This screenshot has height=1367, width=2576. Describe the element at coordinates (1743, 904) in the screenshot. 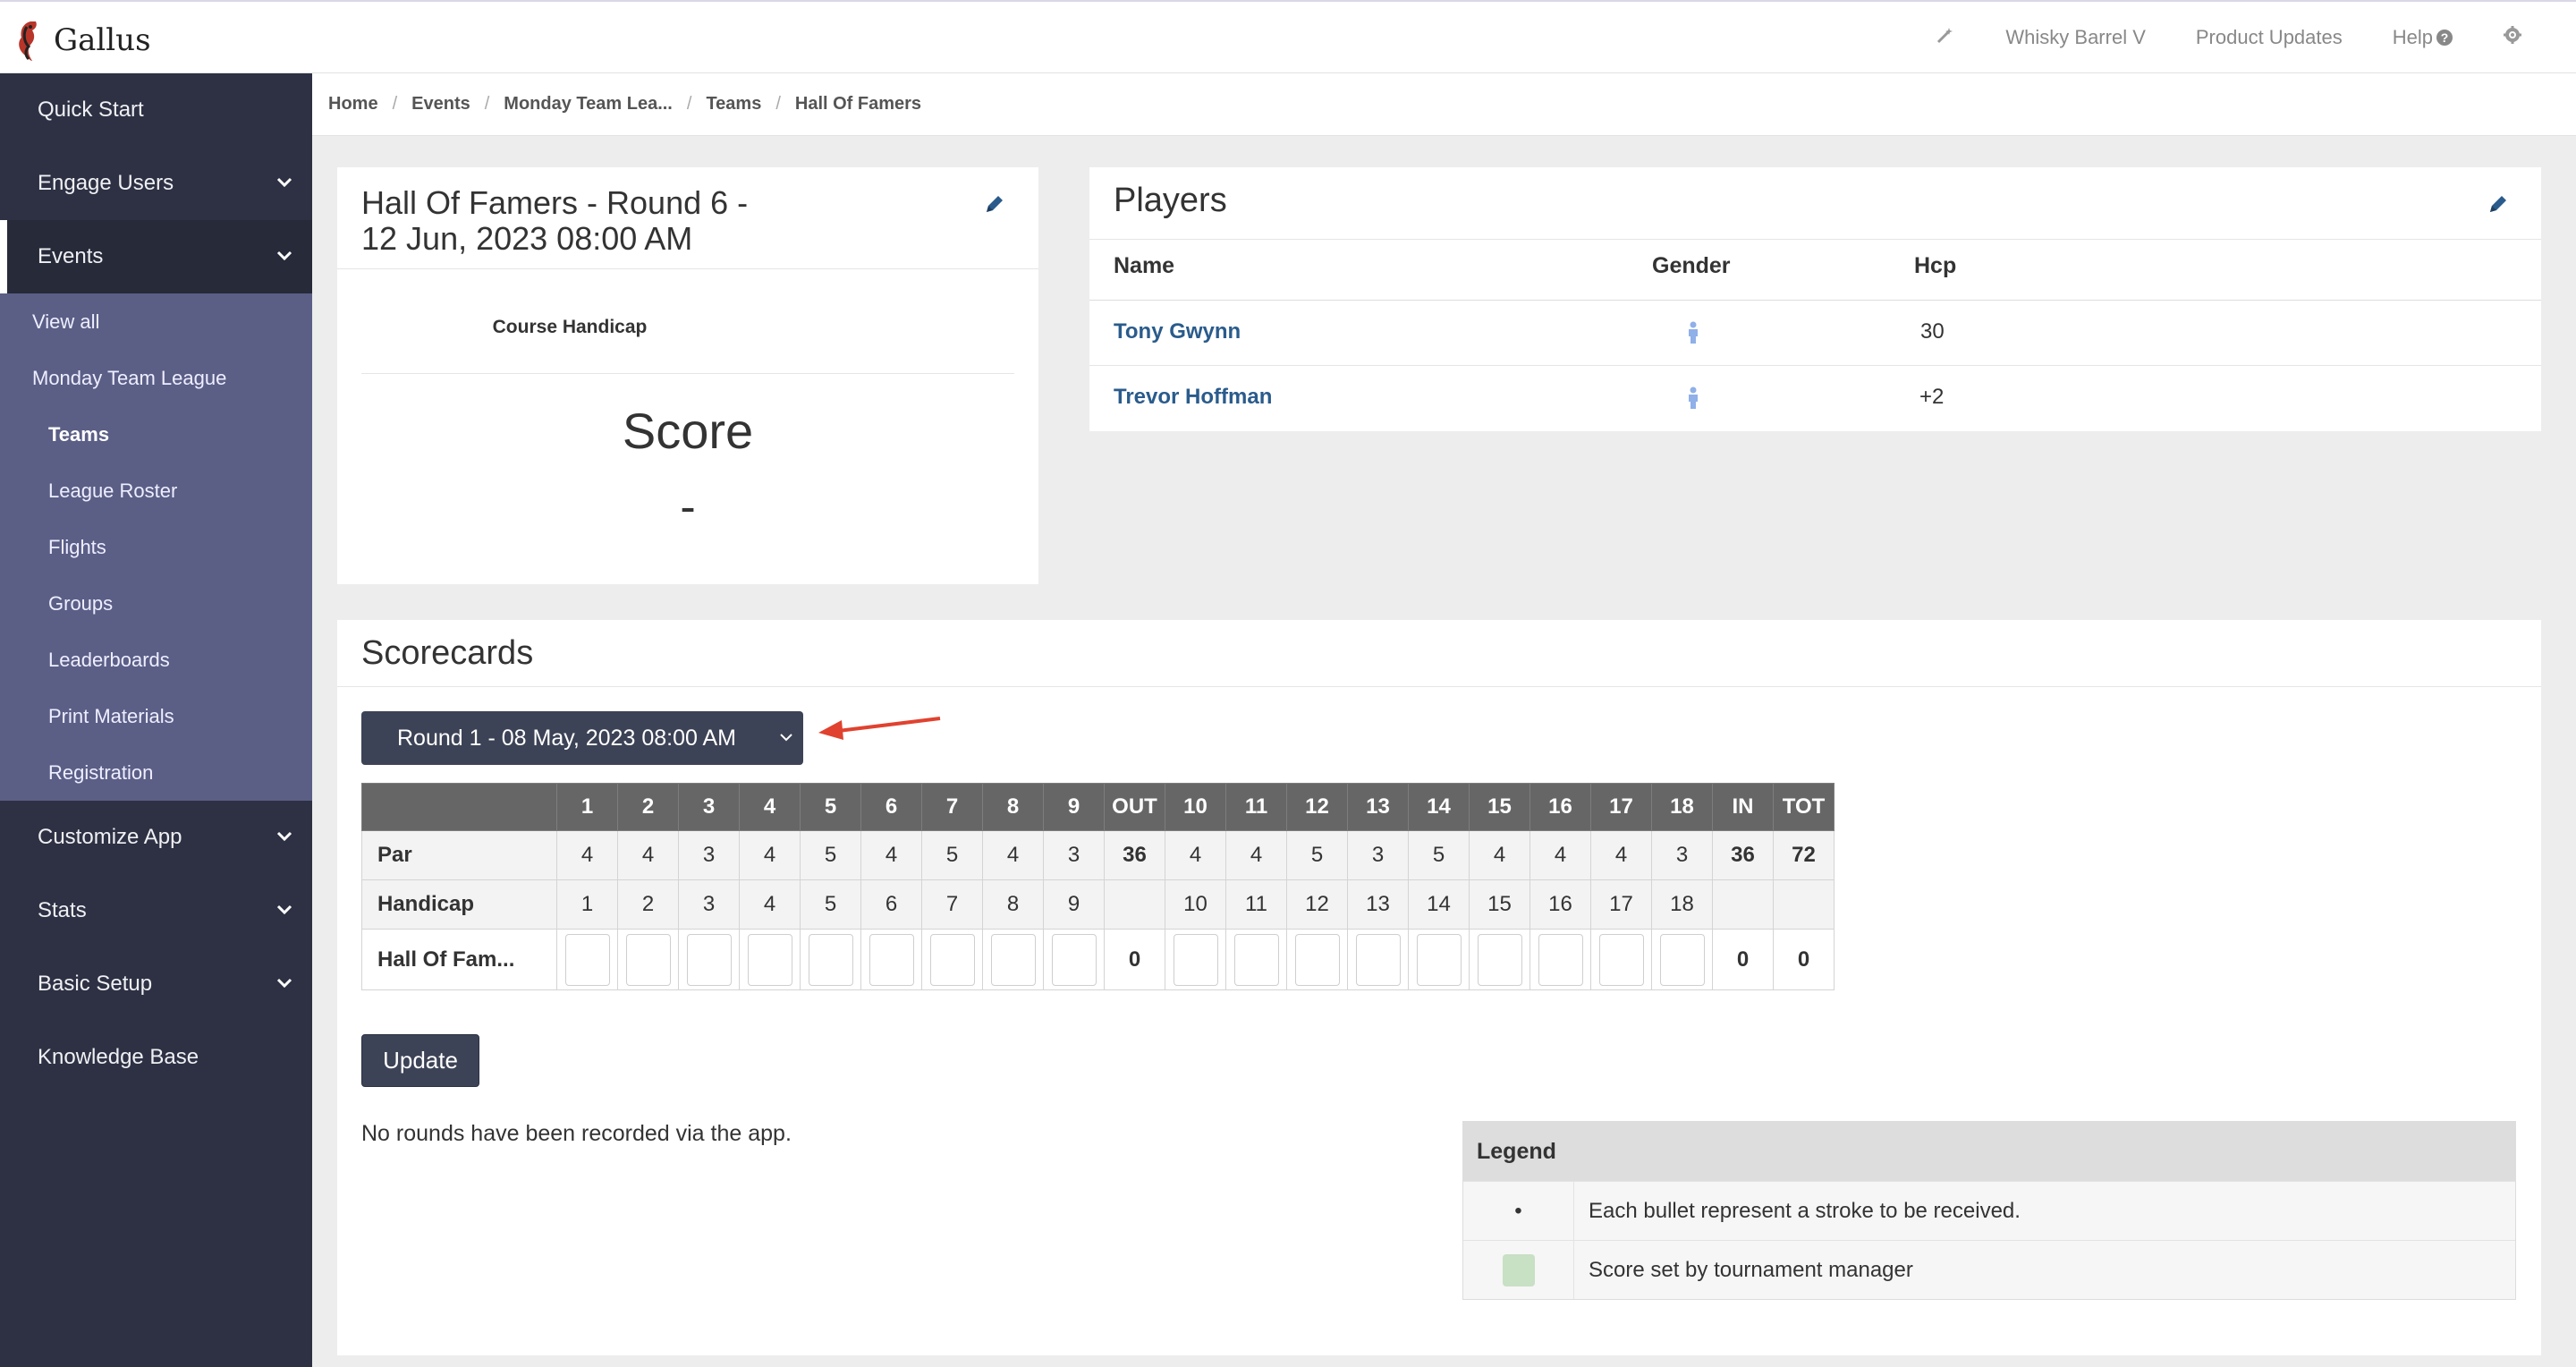

I see `handicap-cell` at that location.